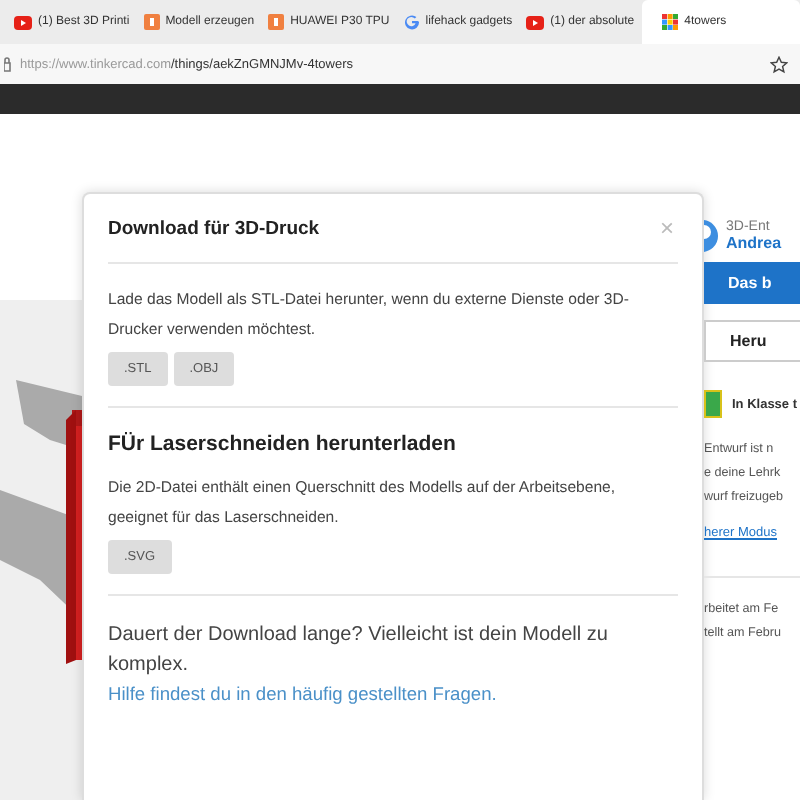 This screenshot has height=800, width=800. What do you see at coordinates (359, 651) in the screenshot?
I see `hint-text: Dauert der Download lange? Vielleicht ist dein Modell zu komplex.` at bounding box center [359, 651].